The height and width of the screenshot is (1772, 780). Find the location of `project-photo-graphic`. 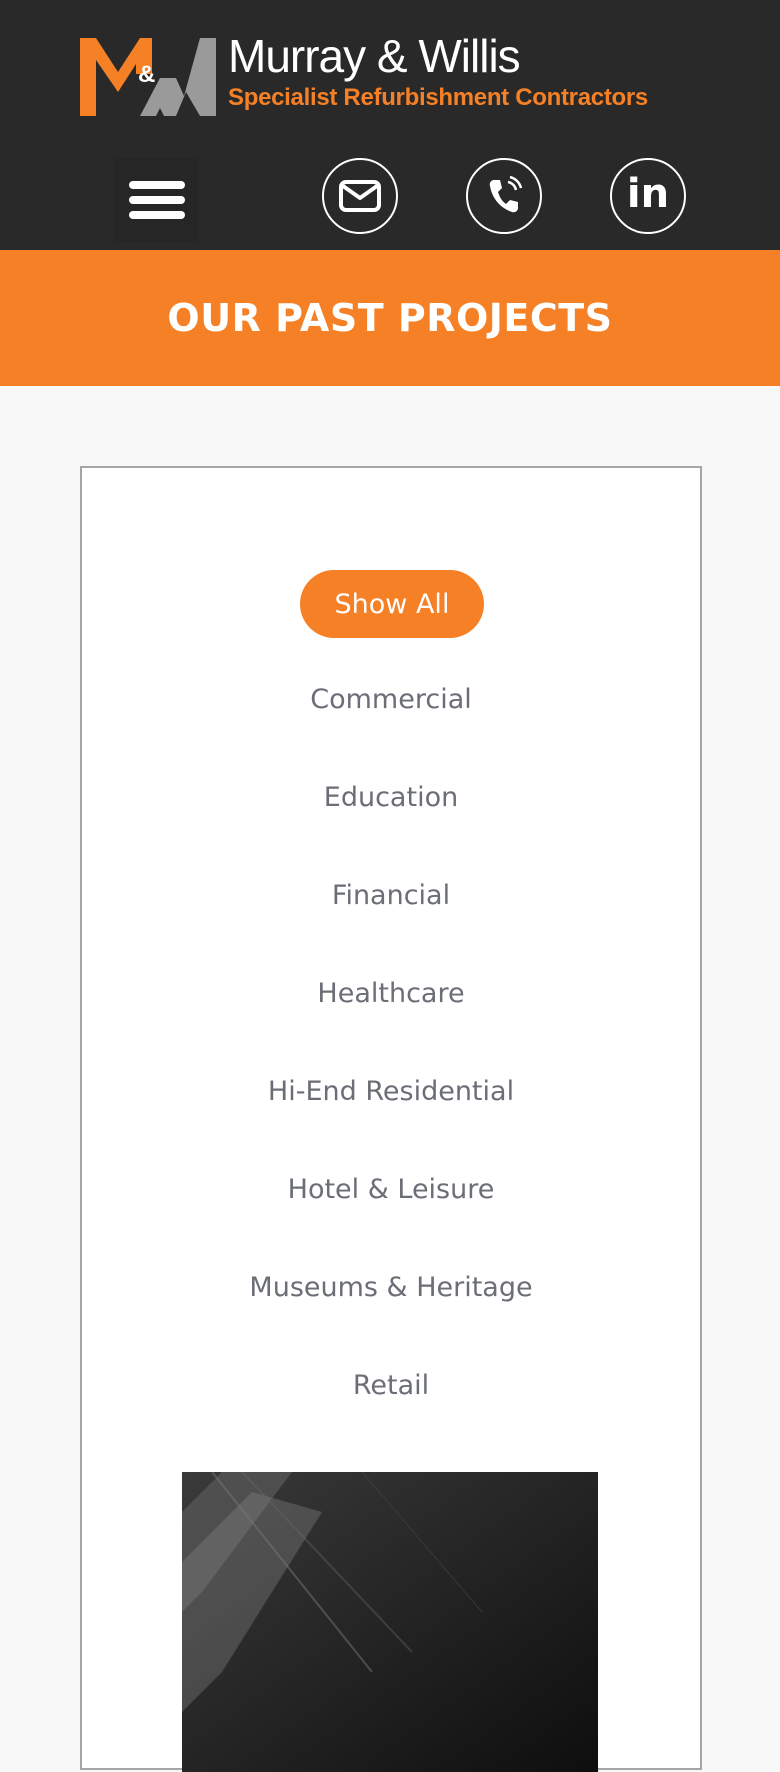

project-photo-graphic is located at coordinates (390, 1622).